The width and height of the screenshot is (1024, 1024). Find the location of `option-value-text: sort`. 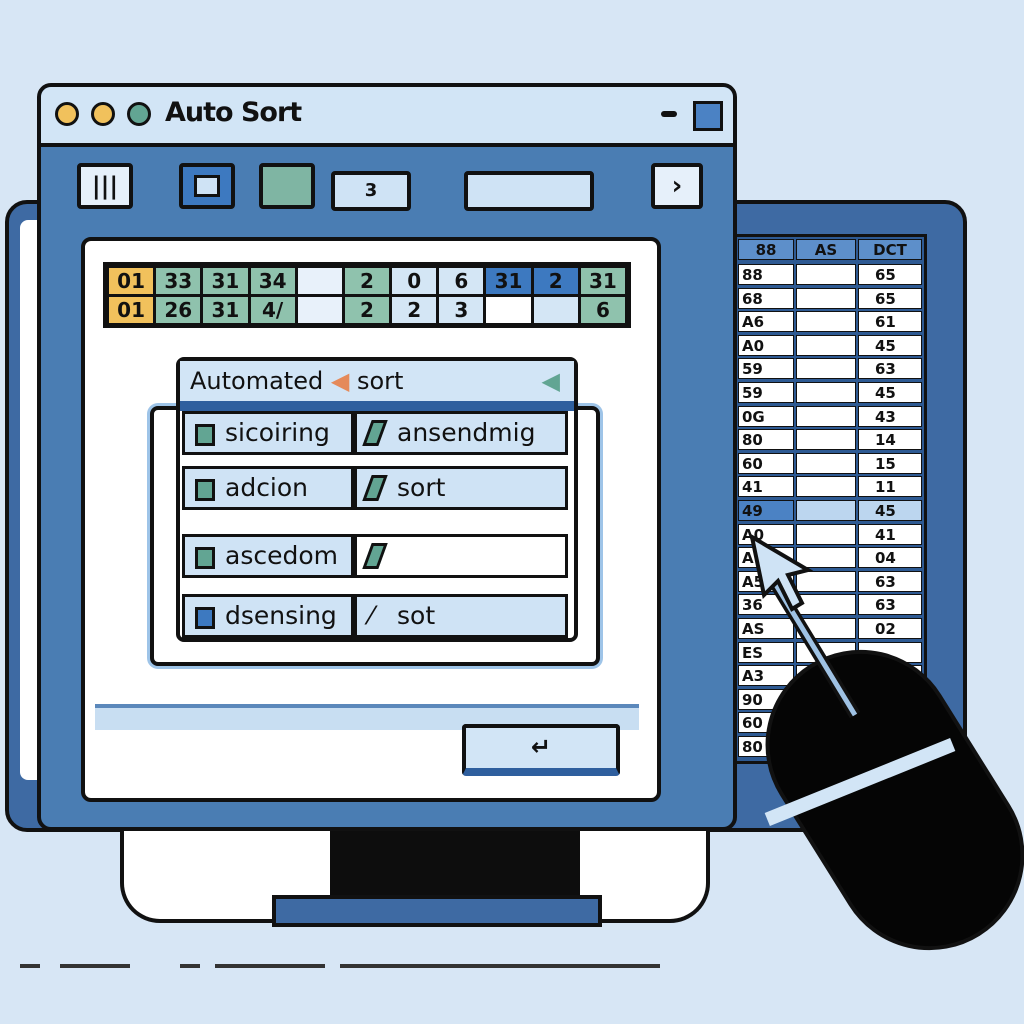

option-value-text: sort is located at coordinates (421, 487).